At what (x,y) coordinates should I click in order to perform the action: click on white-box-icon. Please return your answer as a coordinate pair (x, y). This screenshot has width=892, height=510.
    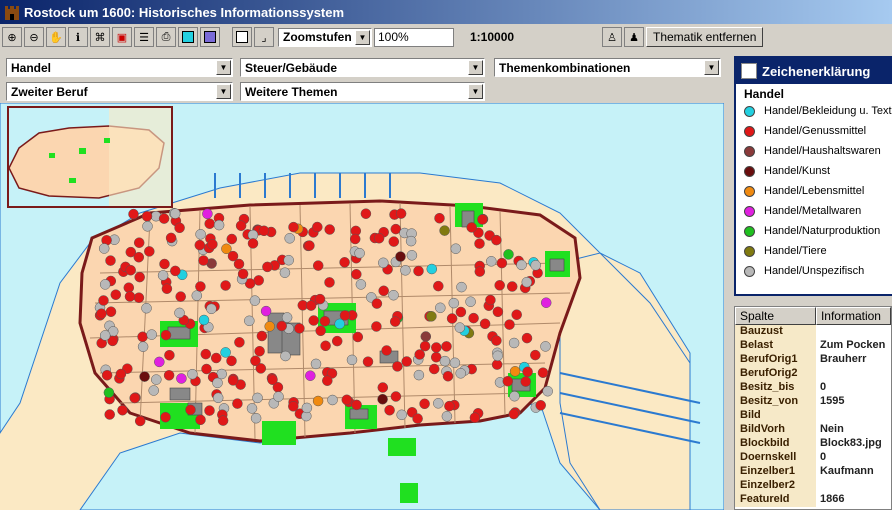
    Looking at the image, I should click on (242, 37).